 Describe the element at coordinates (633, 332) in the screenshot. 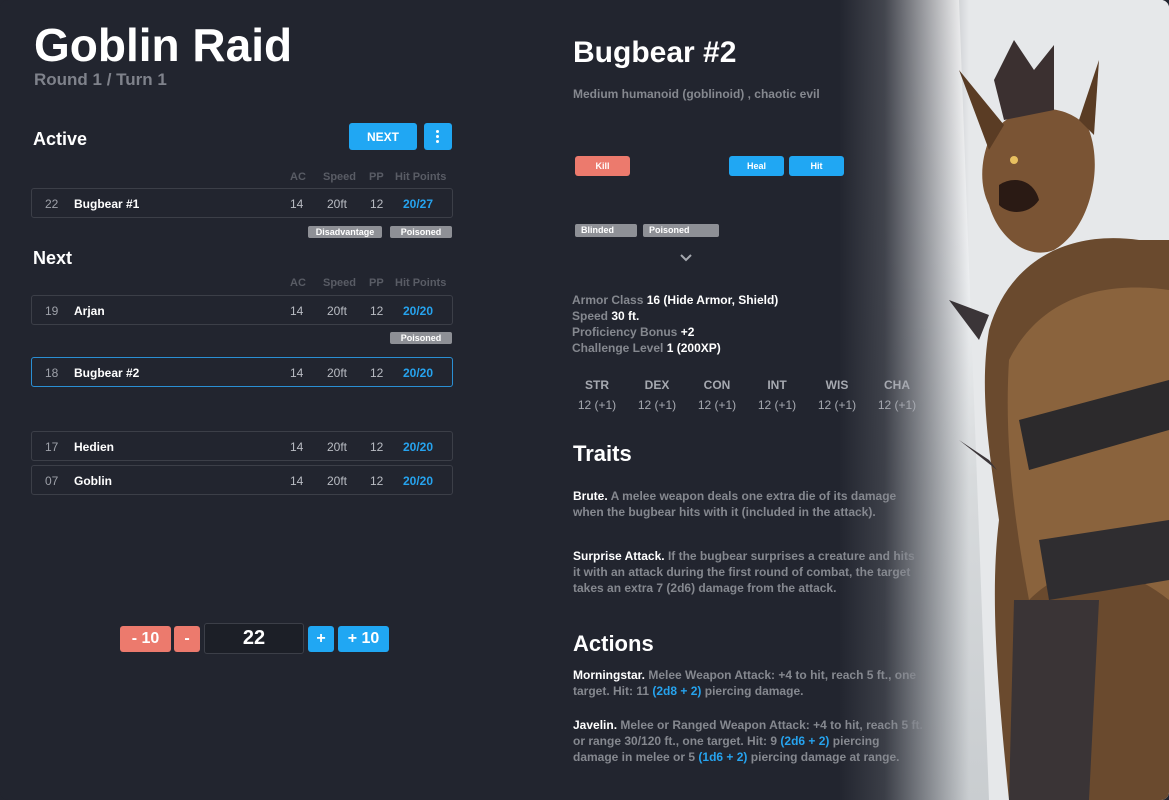

I see `proficiency-prop: Proficiency Bonus +2` at that location.